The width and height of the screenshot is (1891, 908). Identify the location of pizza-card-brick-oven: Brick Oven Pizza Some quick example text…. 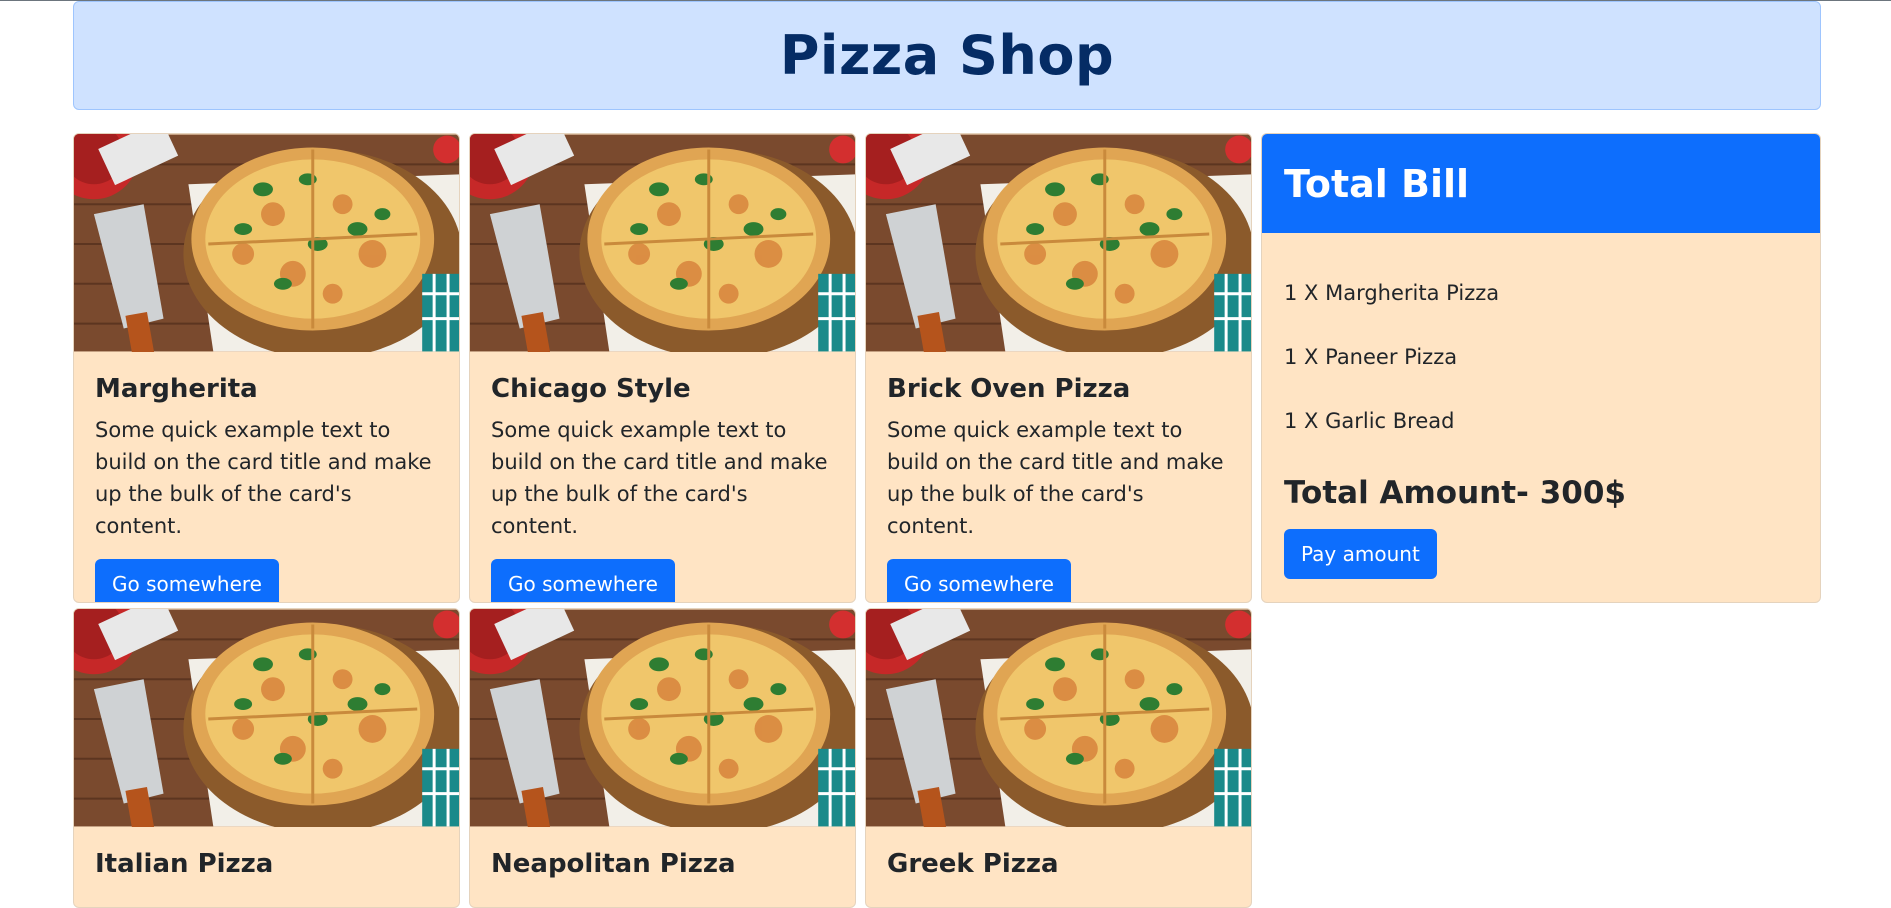
(1058, 368).